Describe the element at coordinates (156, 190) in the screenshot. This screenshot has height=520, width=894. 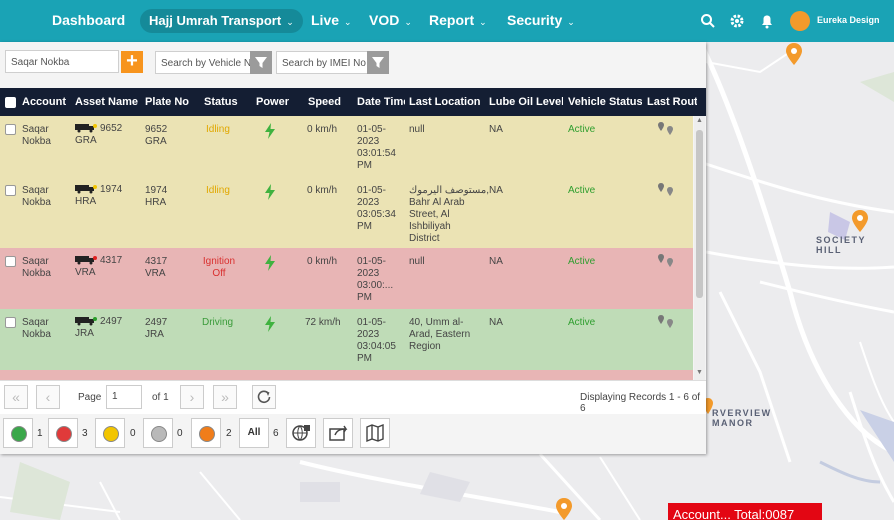
I see `plate-line: 1974` at that location.